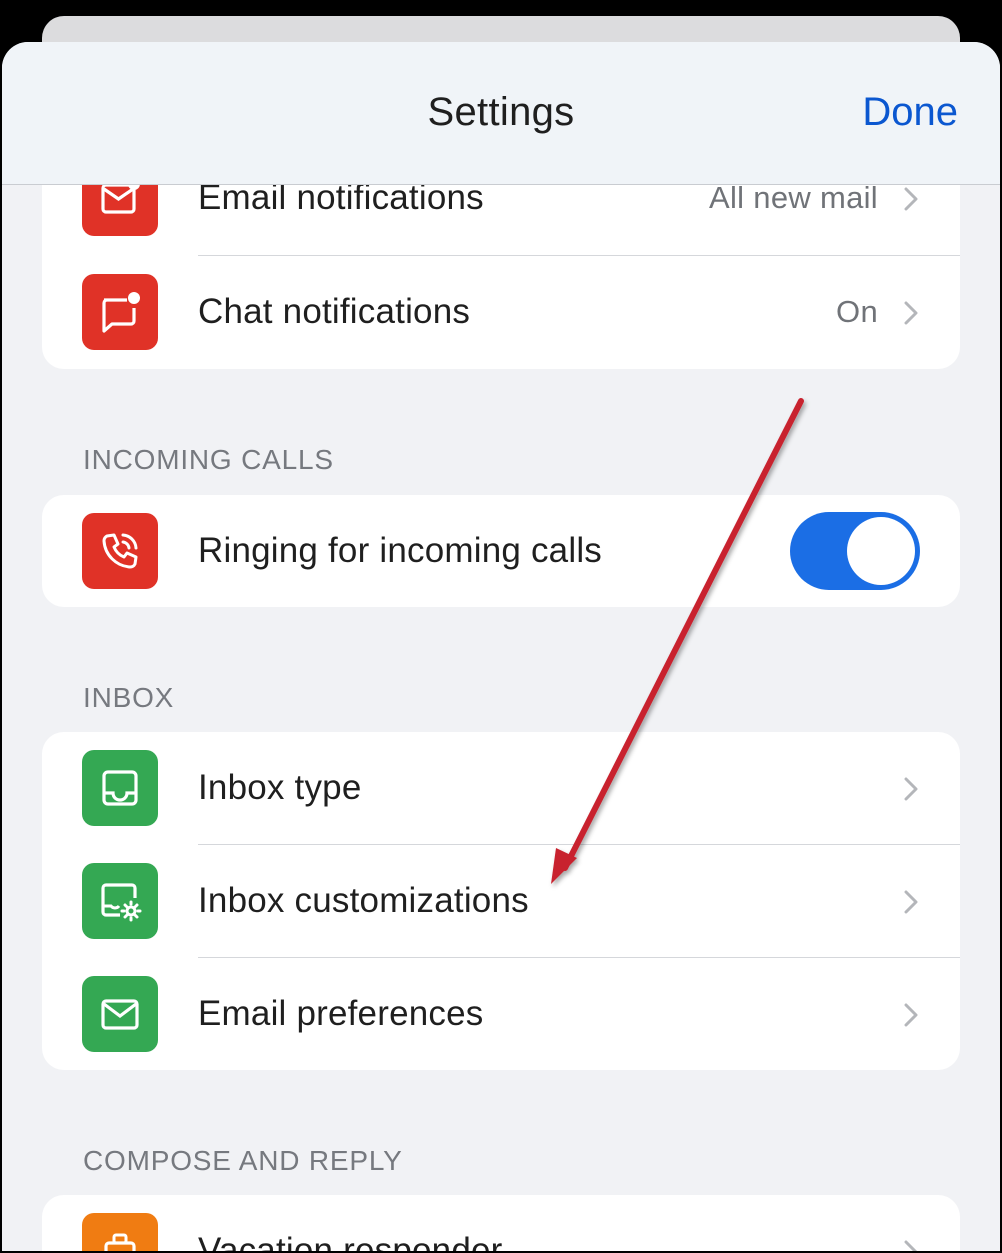 This screenshot has width=1002, height=1253. I want to click on ringing-row: Ringing for incoming calls, so click(501, 551).